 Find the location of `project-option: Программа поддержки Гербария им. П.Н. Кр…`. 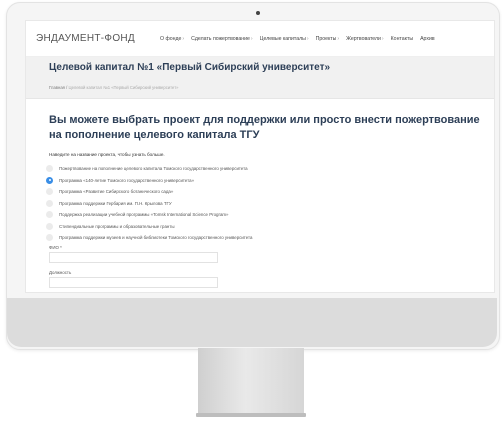

project-option: Программа поддержки Гербария им. П.Н. Кр… is located at coordinates (266, 204).